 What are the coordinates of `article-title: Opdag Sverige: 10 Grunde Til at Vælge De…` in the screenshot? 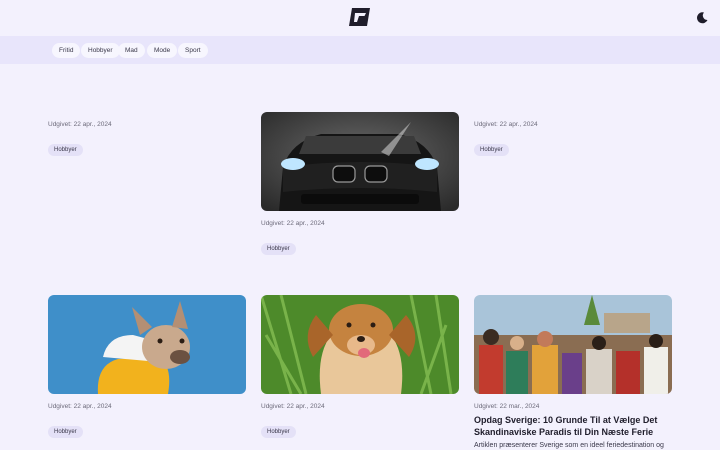 It's located at (573, 426).